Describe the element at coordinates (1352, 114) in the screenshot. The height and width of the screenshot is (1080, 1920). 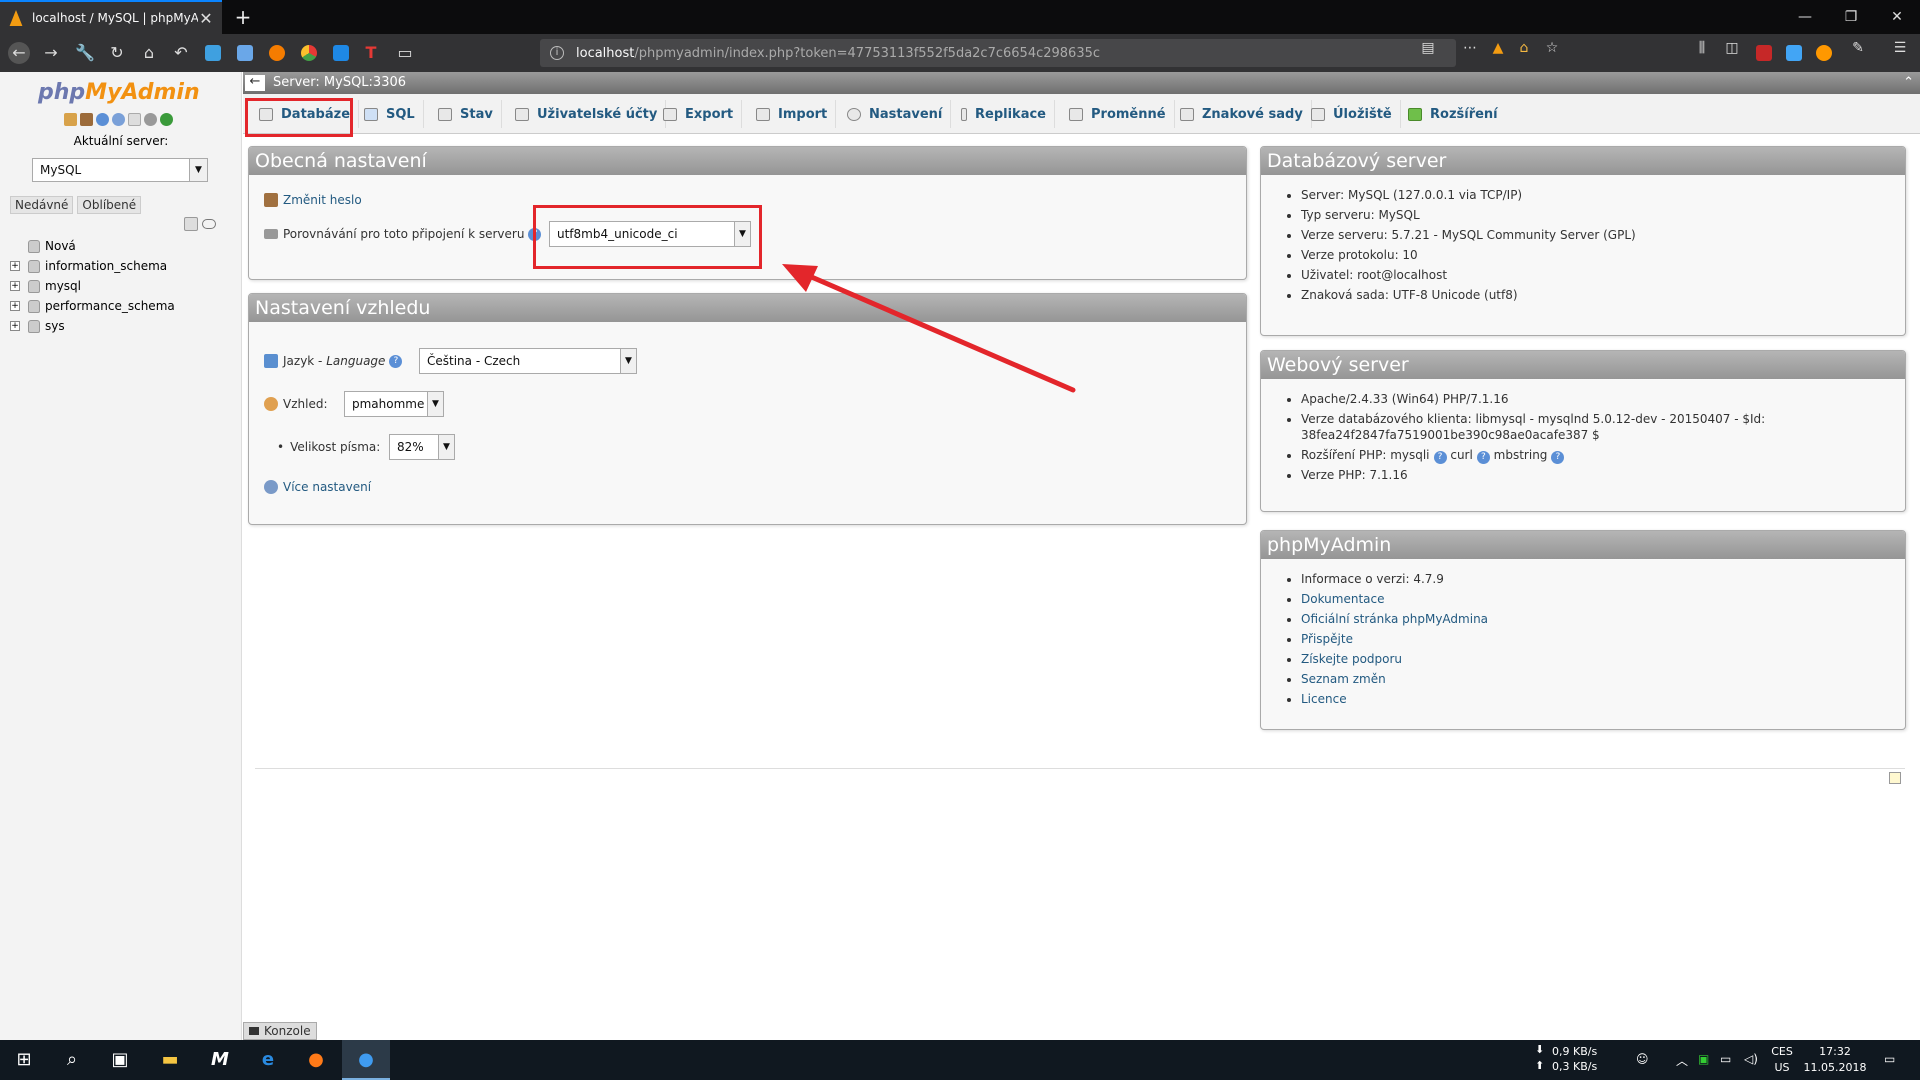
I see `tab-engines: Úložiště` at that location.